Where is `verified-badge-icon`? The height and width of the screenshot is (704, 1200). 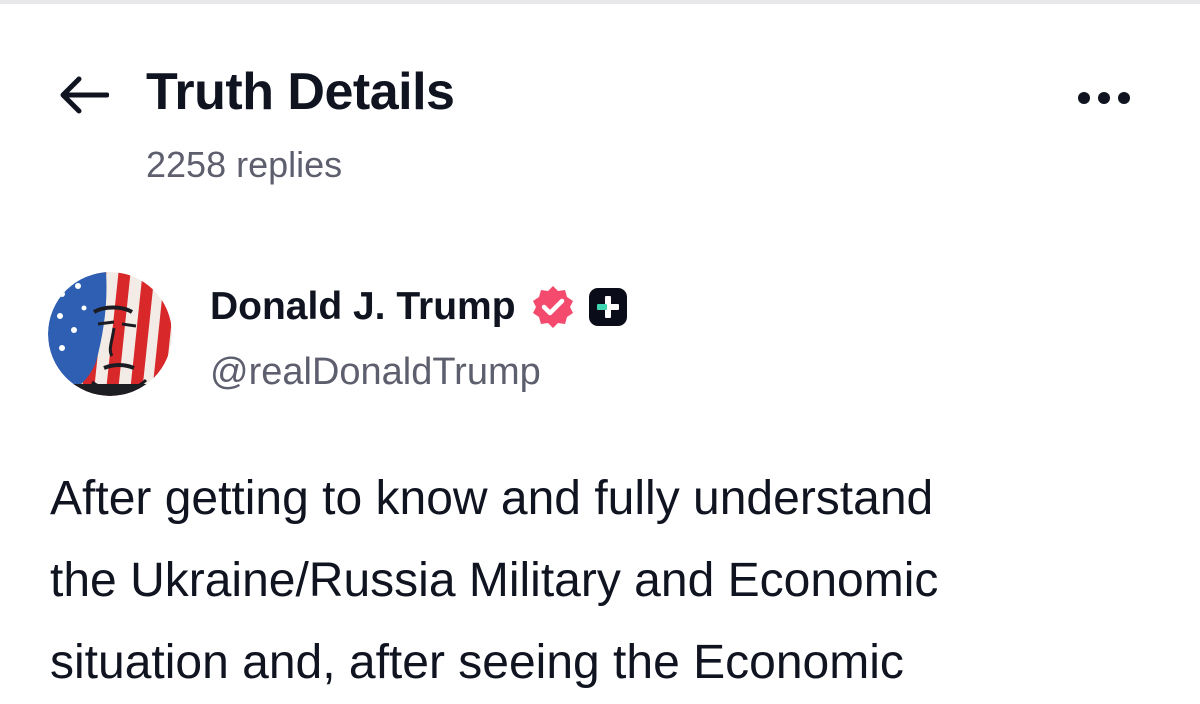 verified-badge-icon is located at coordinates (553, 307).